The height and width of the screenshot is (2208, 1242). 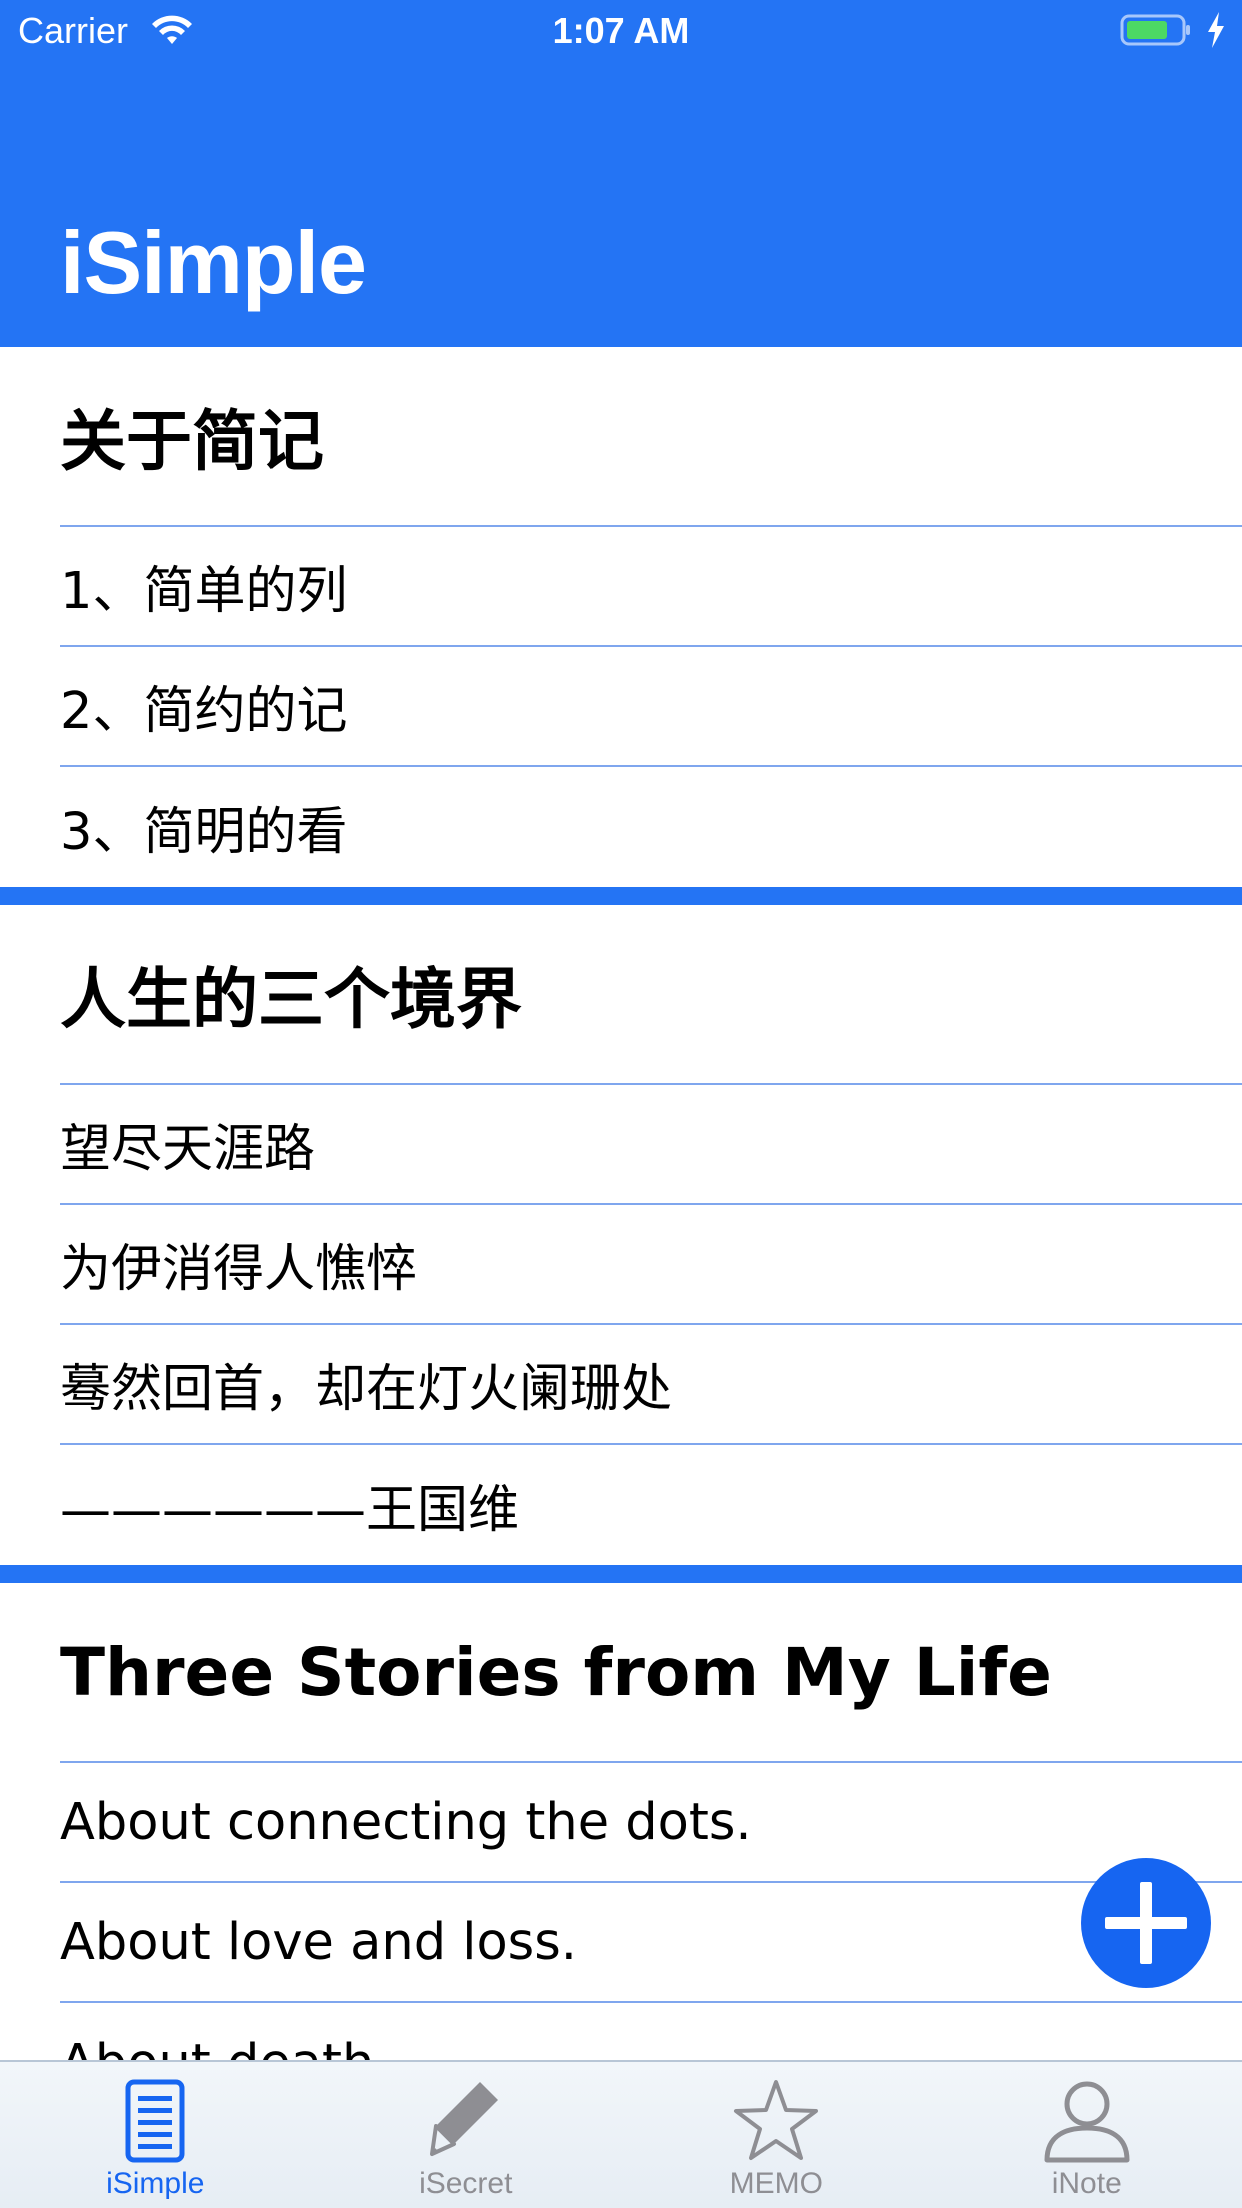 What do you see at coordinates (463, 2119) in the screenshot?
I see `pencil-icon` at bounding box center [463, 2119].